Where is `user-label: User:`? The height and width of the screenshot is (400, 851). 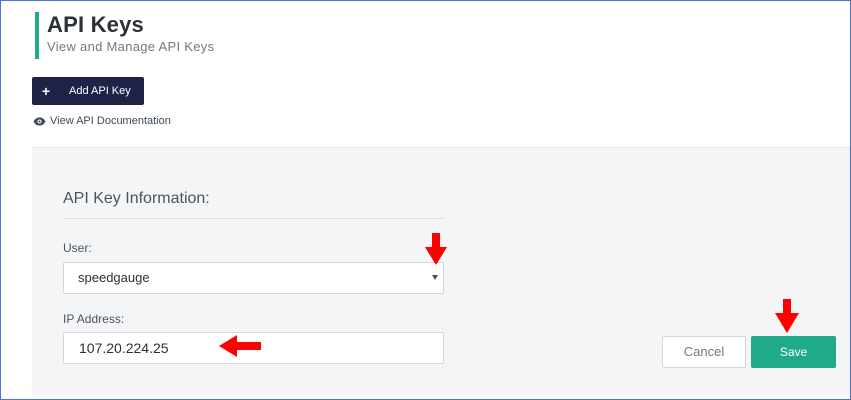 user-label: User: is located at coordinates (77, 248).